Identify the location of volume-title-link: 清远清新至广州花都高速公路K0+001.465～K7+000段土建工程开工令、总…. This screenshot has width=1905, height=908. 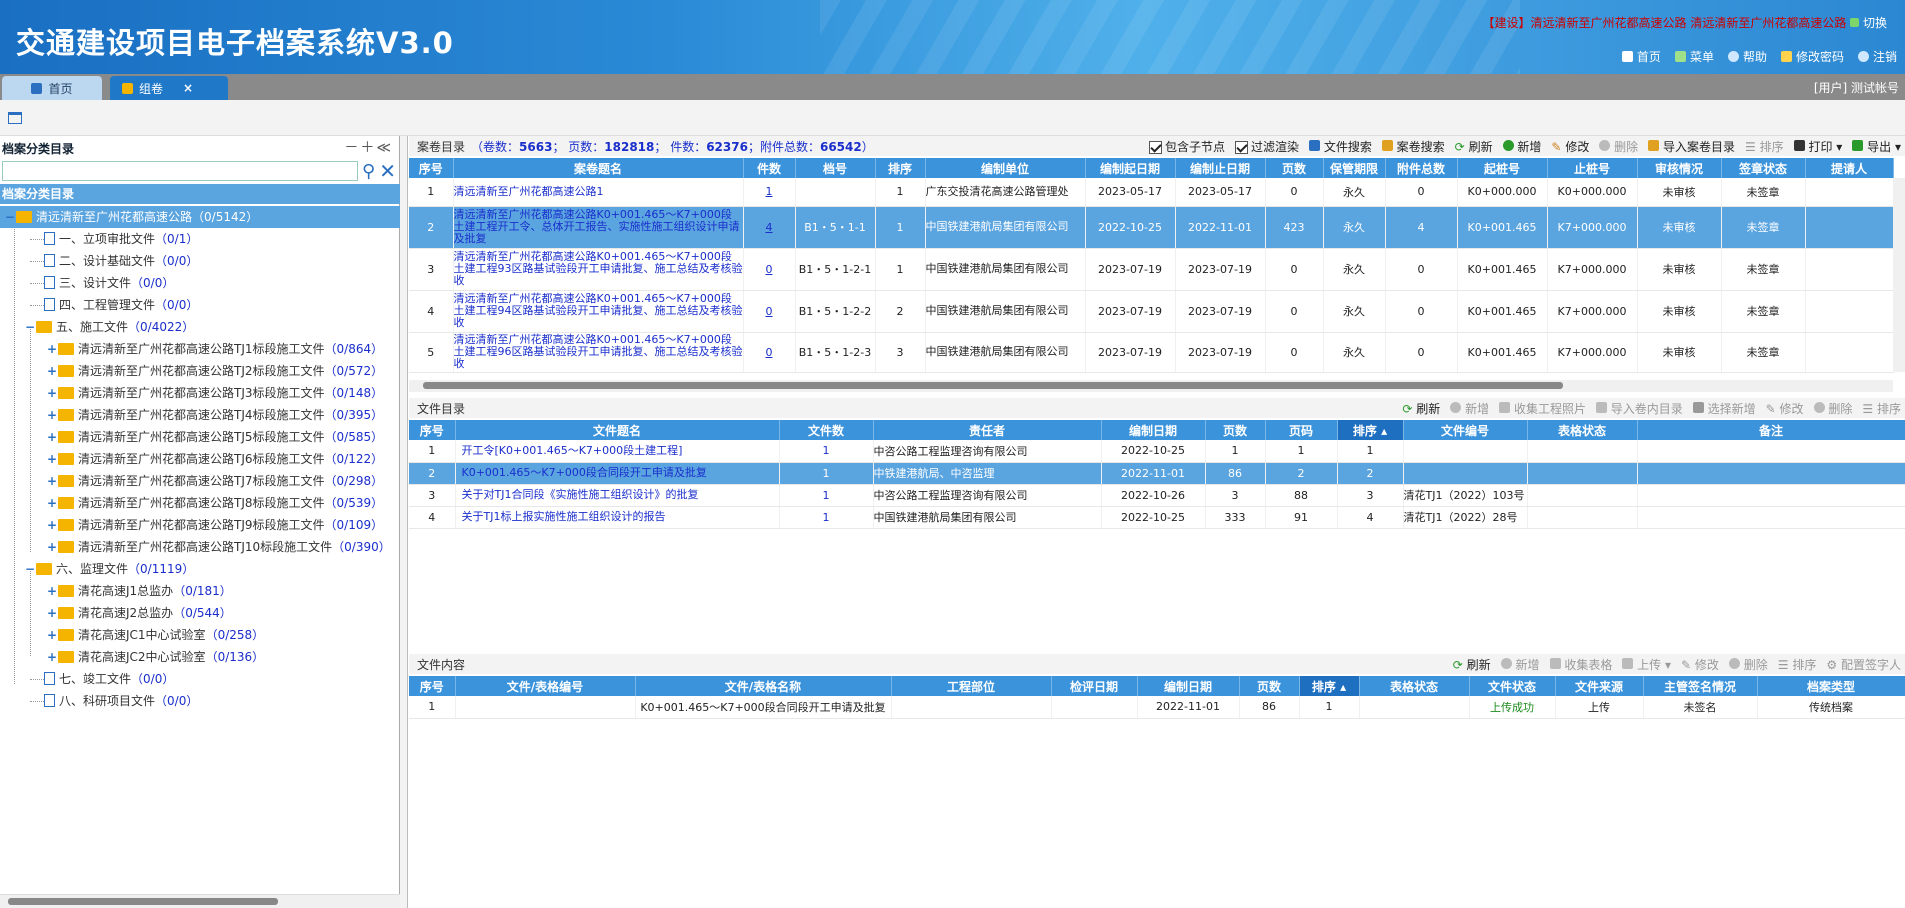
(598, 227).